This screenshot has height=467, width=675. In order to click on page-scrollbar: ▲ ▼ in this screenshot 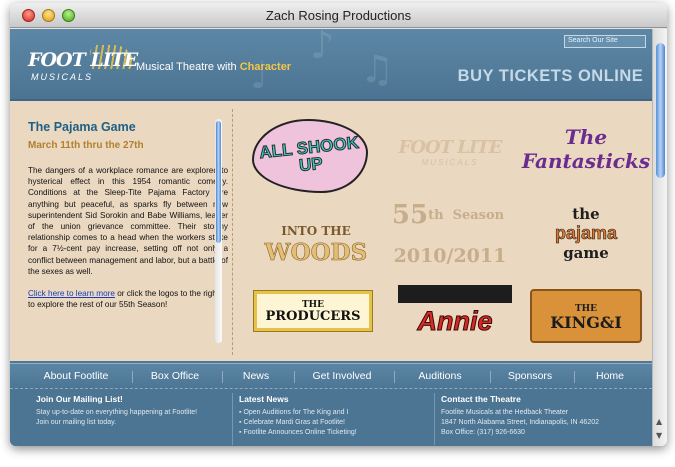, I will do `click(659, 237)`.